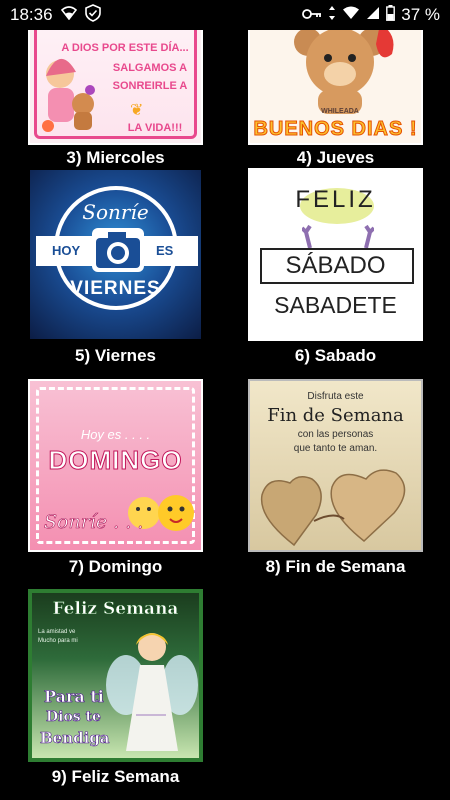  What do you see at coordinates (137, 110) in the screenshot?
I see `butterfly-icon: ❦` at bounding box center [137, 110].